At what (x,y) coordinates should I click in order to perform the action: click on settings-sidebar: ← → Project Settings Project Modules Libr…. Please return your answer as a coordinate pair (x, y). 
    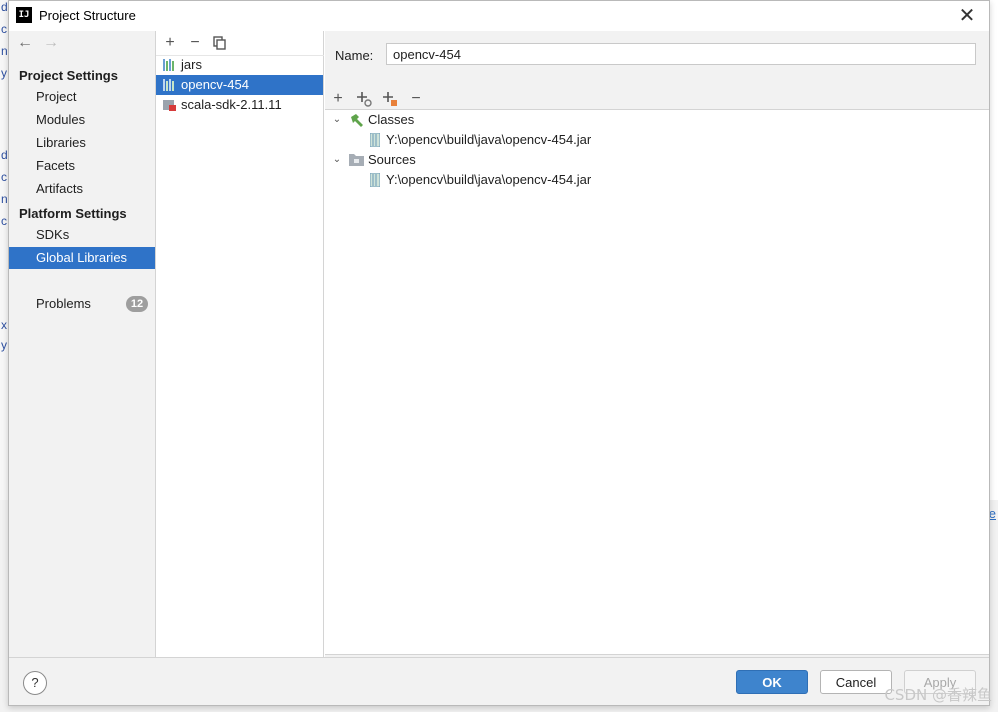
    Looking at the image, I should click on (82, 344).